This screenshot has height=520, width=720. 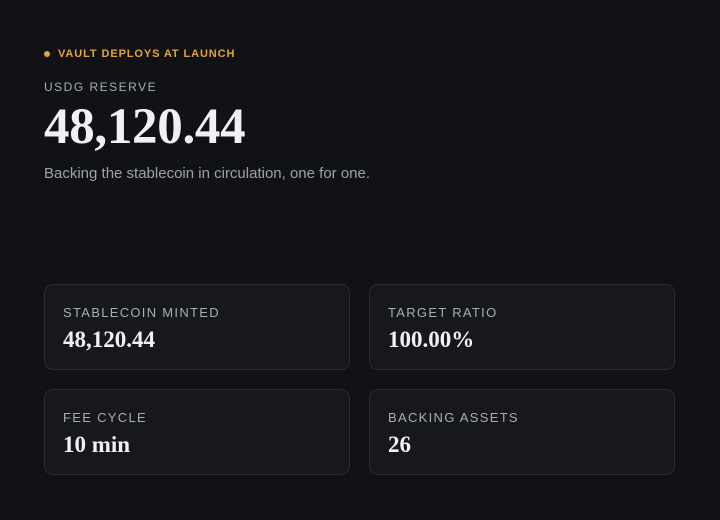 What do you see at coordinates (147, 54) in the screenshot?
I see `vault-status-label: VAULT DEPLOYS AT LAUNCH` at bounding box center [147, 54].